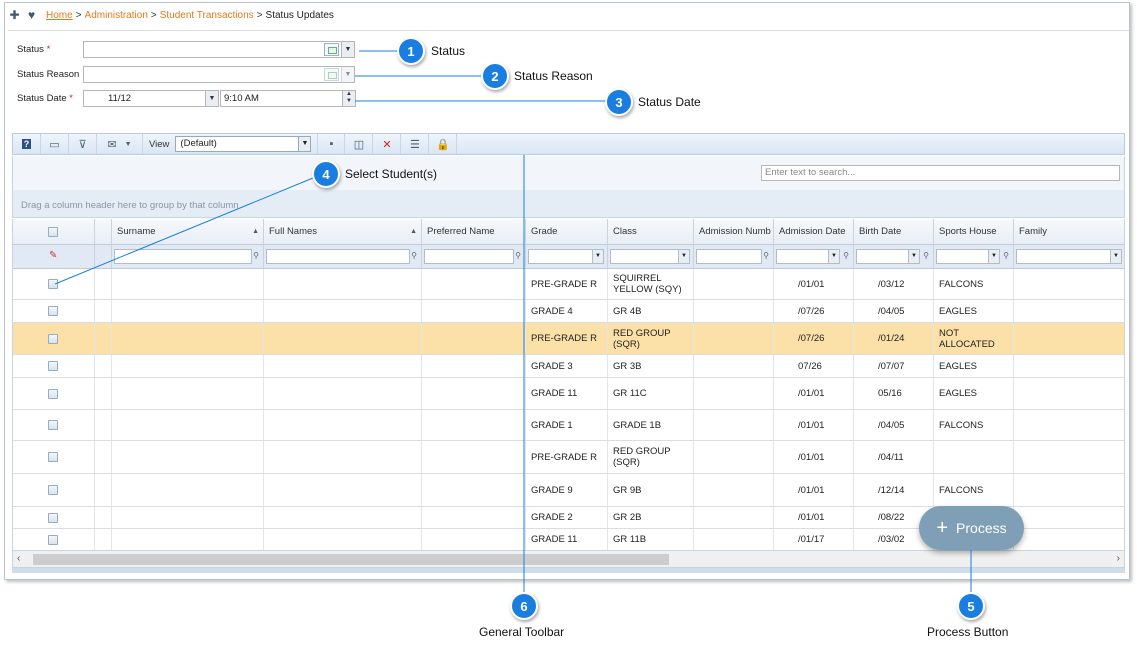 The width and height of the screenshot is (1137, 656). What do you see at coordinates (669, 102) in the screenshot?
I see `callout-3-text: Status Date` at bounding box center [669, 102].